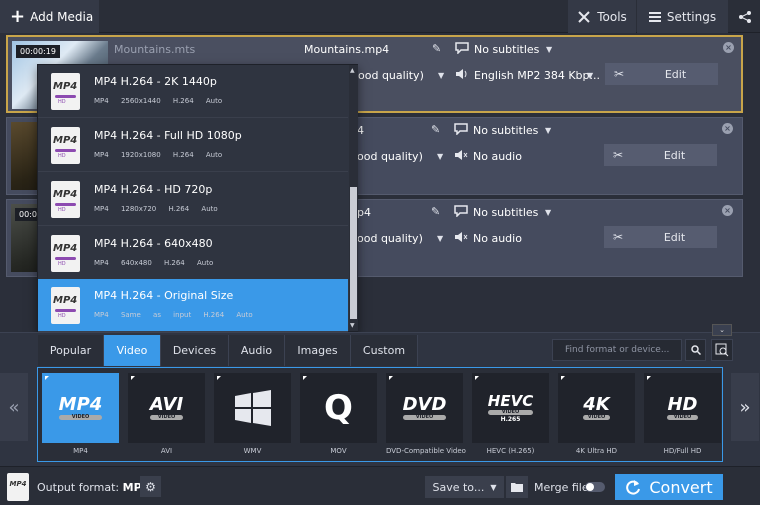 This screenshot has height=505, width=760. Describe the element at coordinates (195, 350) in the screenshot. I see `tab-devices: Devices` at that location.